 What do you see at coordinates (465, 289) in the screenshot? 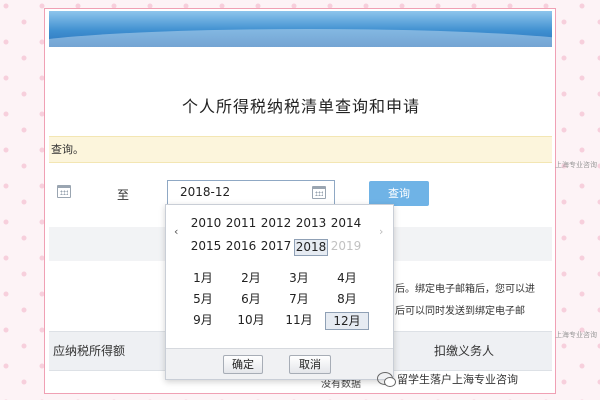
I see `info-text-line1: 后。绑定电子邮箱后，您可以进` at bounding box center [465, 289].